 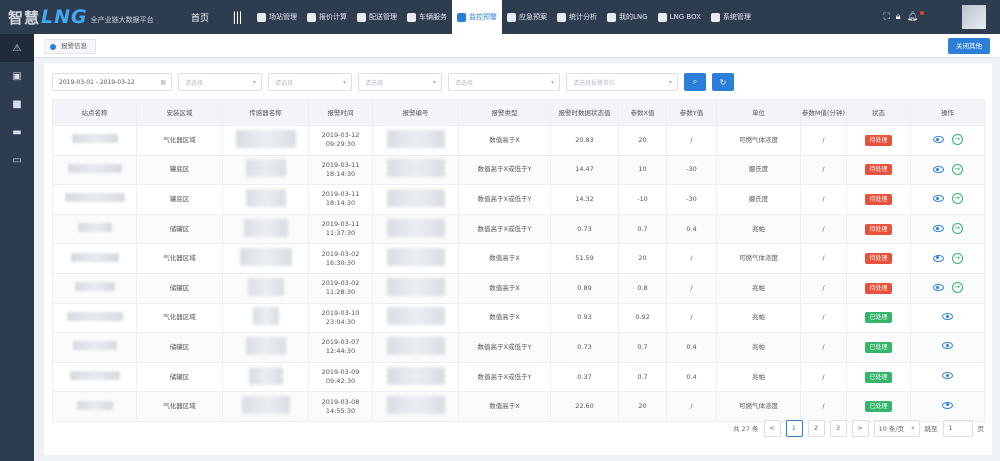 What do you see at coordinates (400, 82) in the screenshot?
I see `filter-select-3: 请选择 ▾` at bounding box center [400, 82].